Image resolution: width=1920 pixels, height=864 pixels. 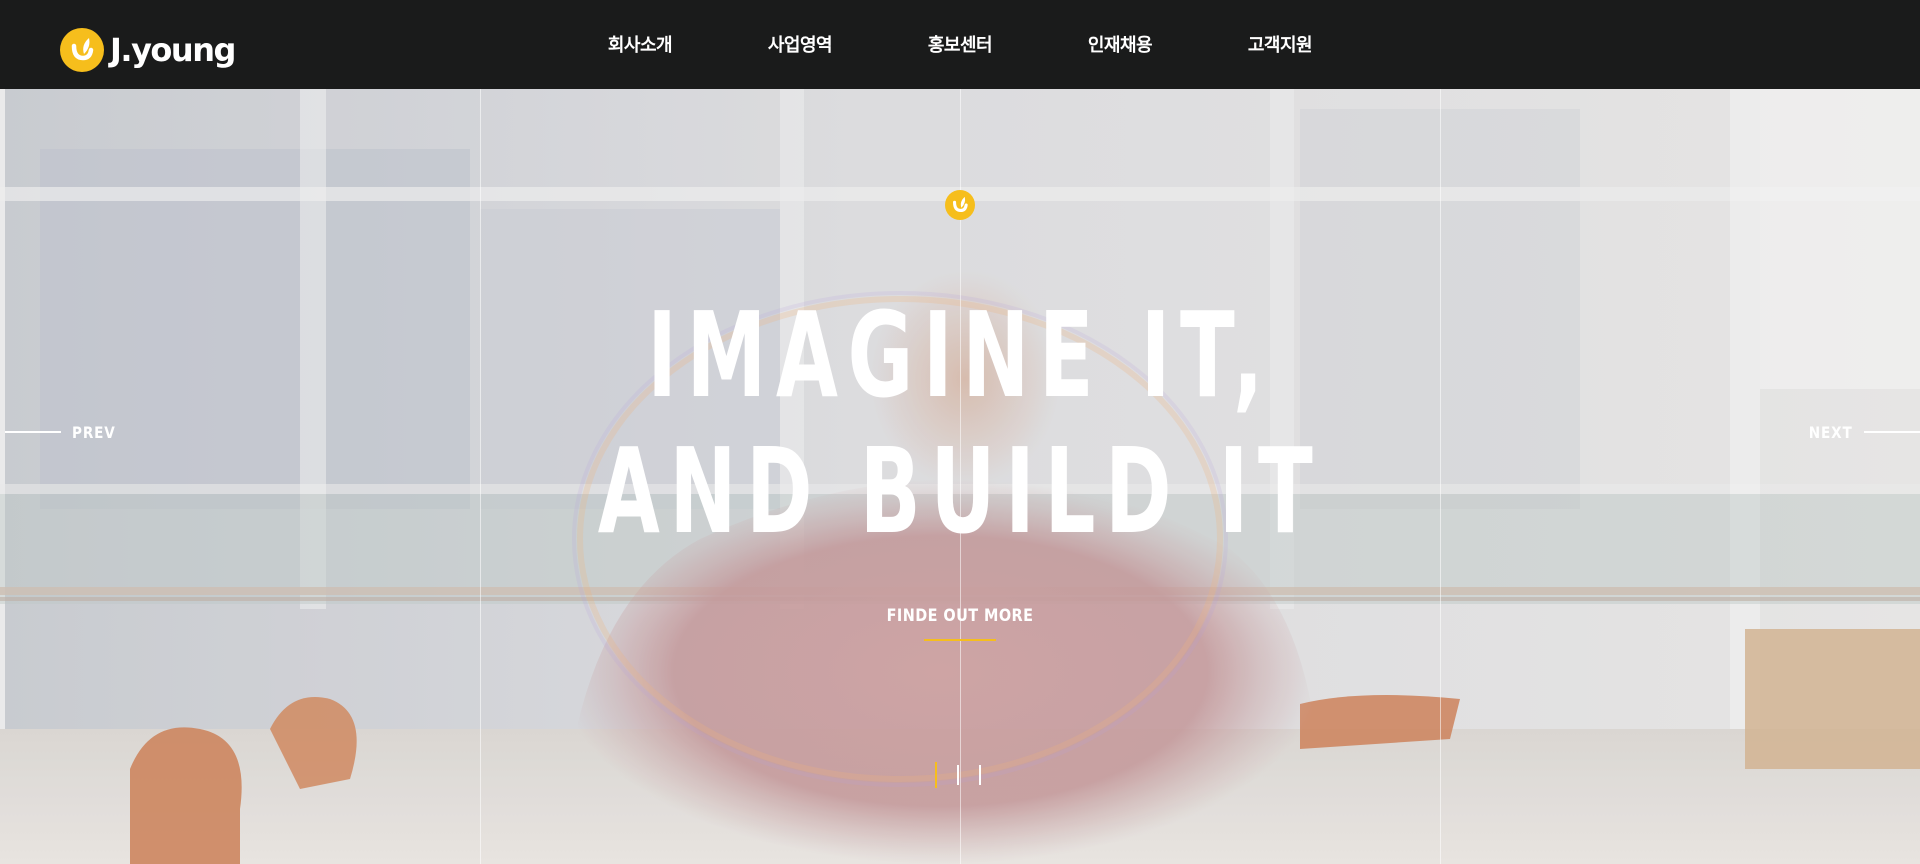 I want to click on main-nav: 회사소개 사업영역 홍보센터 인재채용 고객지원, so click(x=960, y=44).